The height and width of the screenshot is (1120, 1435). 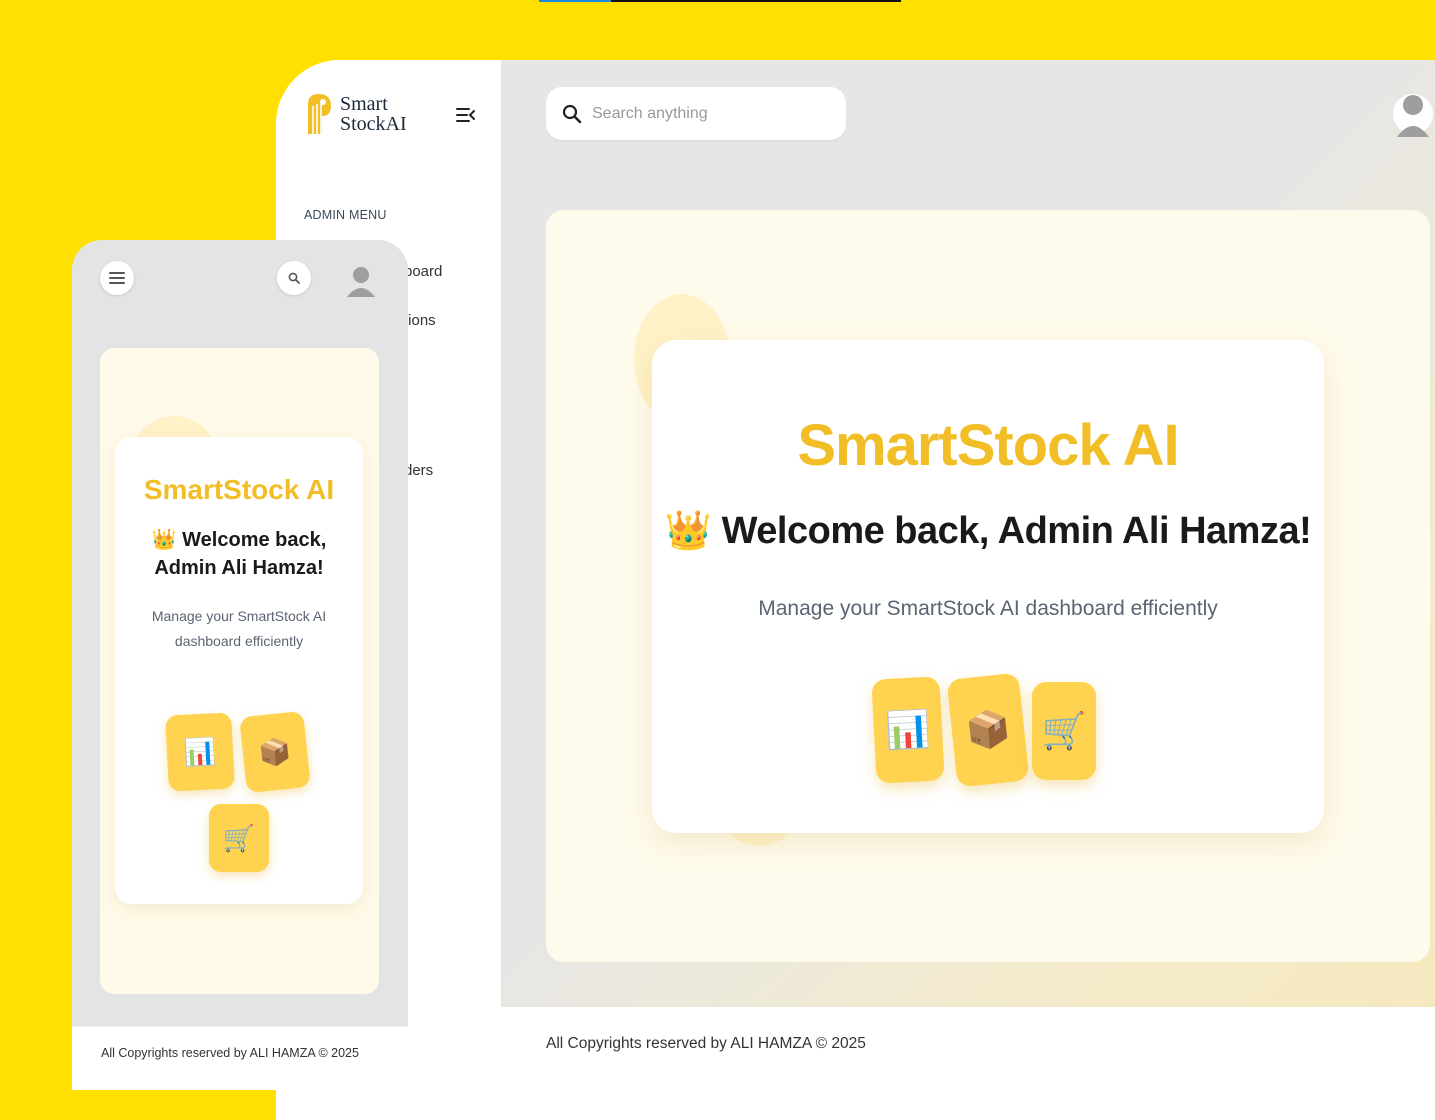 What do you see at coordinates (1016, 531) in the screenshot?
I see `welcome-text: Welcome back, Admin Ali Hamza!` at bounding box center [1016, 531].